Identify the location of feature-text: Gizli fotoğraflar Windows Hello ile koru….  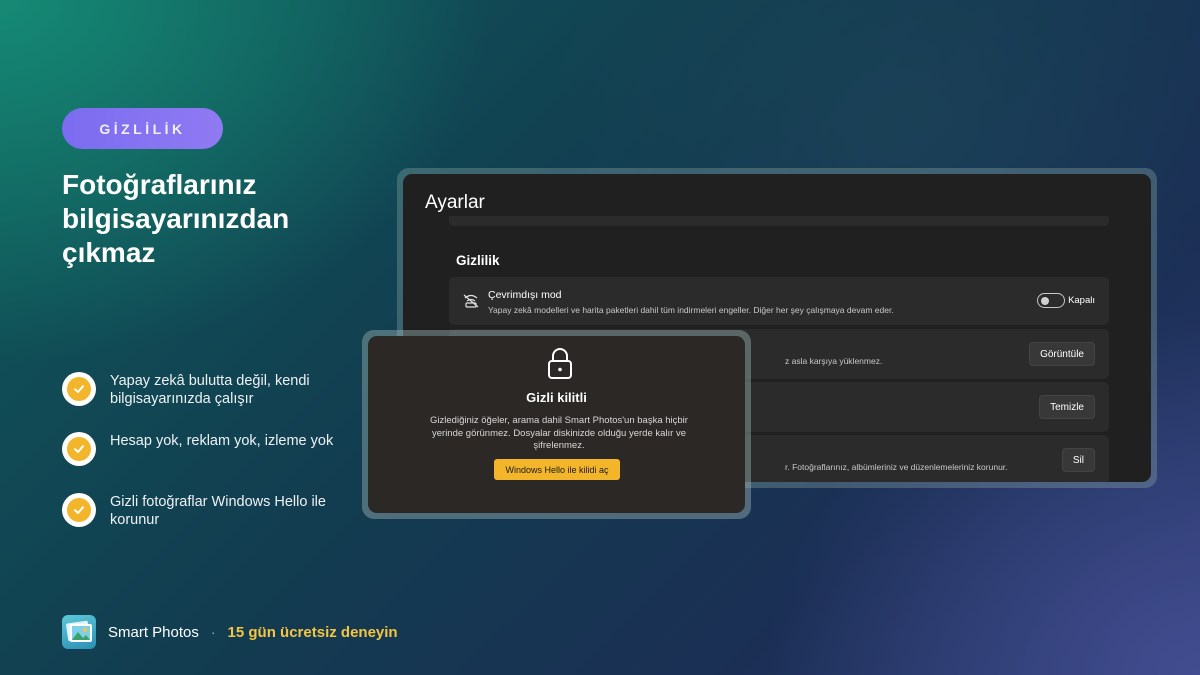
(218, 511).